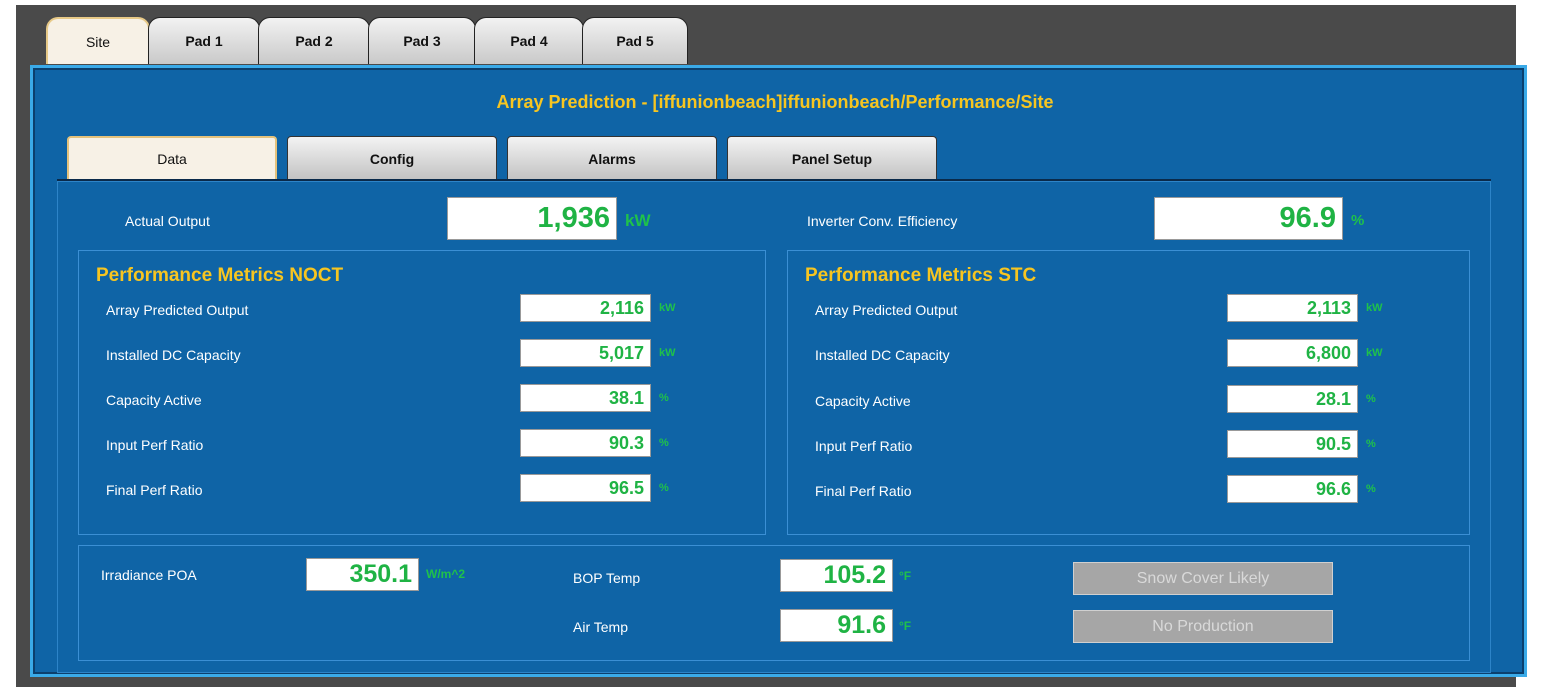 This screenshot has height=691, width=1550. Describe the element at coordinates (612, 158) in the screenshot. I see `tab-alarms: Alarms` at that location.